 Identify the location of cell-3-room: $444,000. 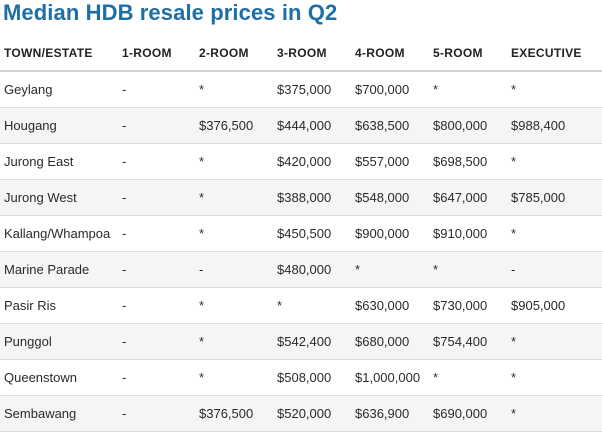
(312, 125).